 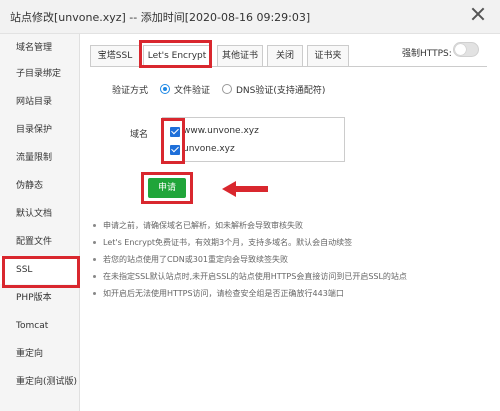 I want to click on domain-list, so click(x=253, y=139).